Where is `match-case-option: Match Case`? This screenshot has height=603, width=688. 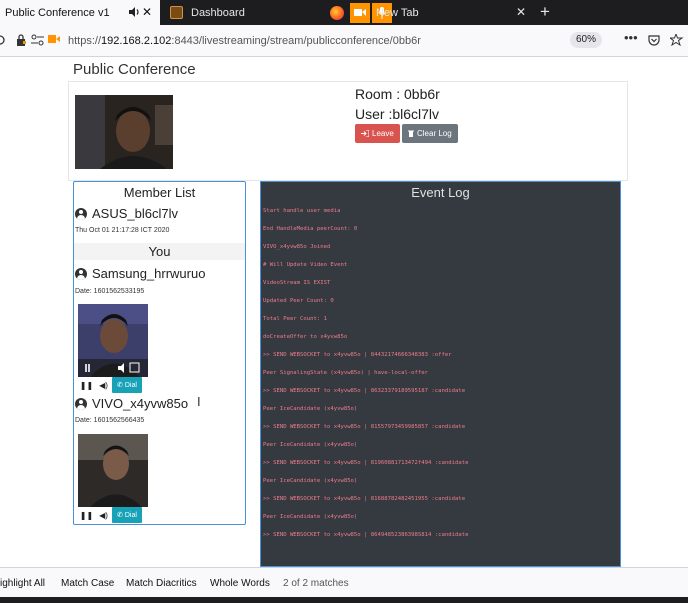
match-case-option: Match Case is located at coordinates (87, 583).